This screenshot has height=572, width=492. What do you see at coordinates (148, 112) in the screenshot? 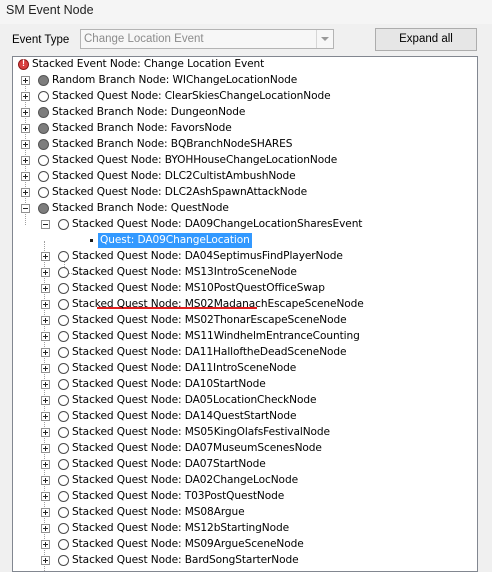
I see `tree-node-label: Stacked Branch Node: DungeonNode` at bounding box center [148, 112].